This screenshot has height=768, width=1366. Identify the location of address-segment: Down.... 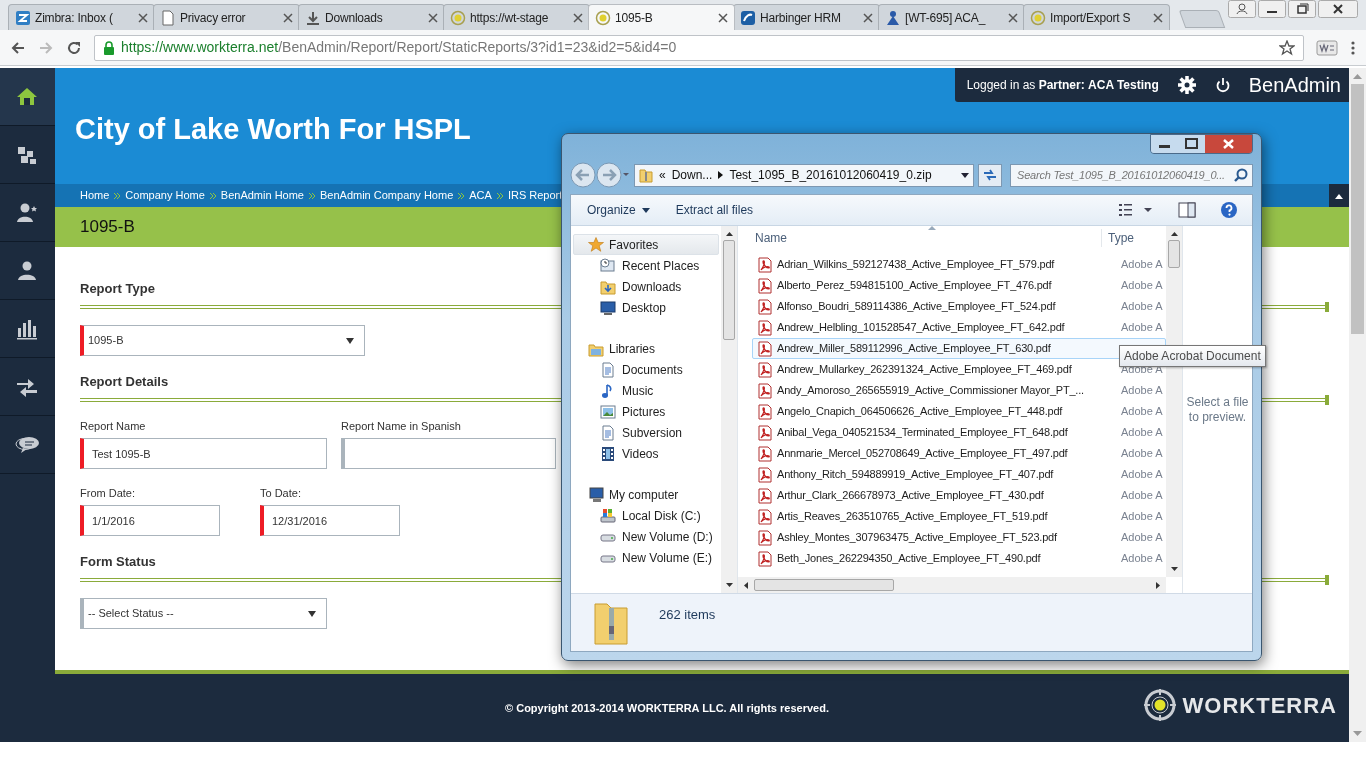
(692, 175).